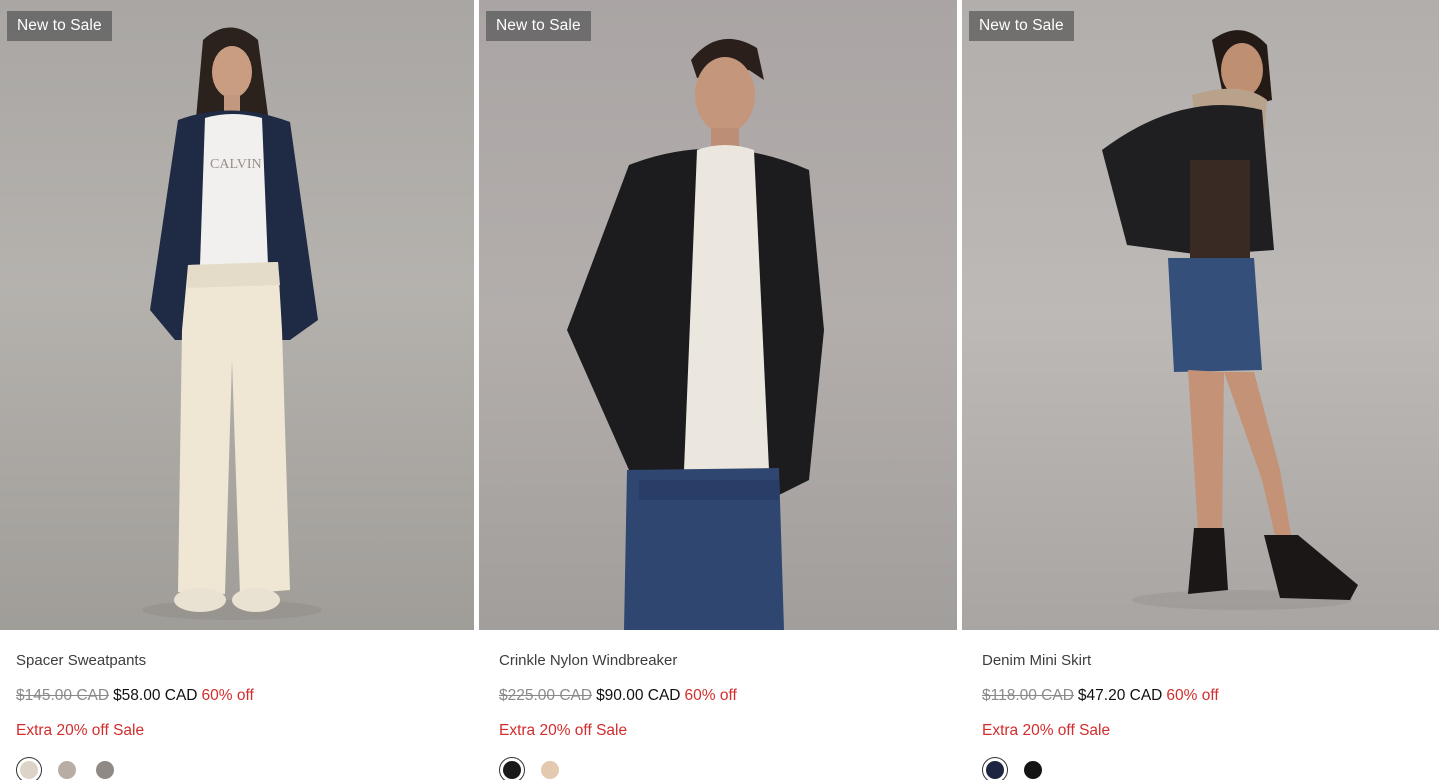  I want to click on price-row: $118.00 CAD $47.20 CAD 60% off, so click(1100, 696).